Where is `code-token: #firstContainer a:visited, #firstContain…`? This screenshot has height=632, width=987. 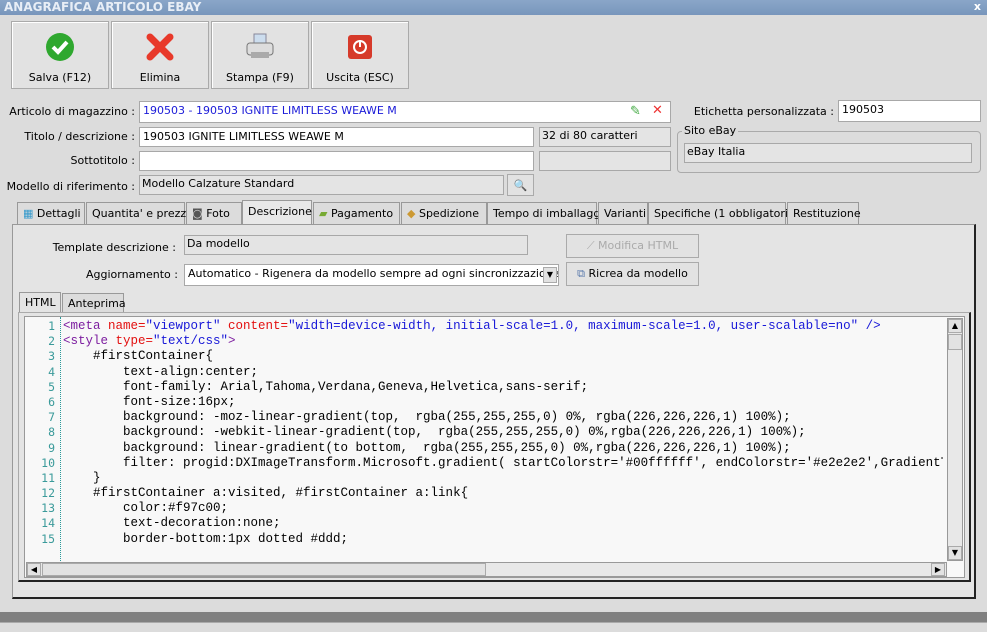 code-token: #firstContainer a:visited, #firstContain… is located at coordinates (266, 493).